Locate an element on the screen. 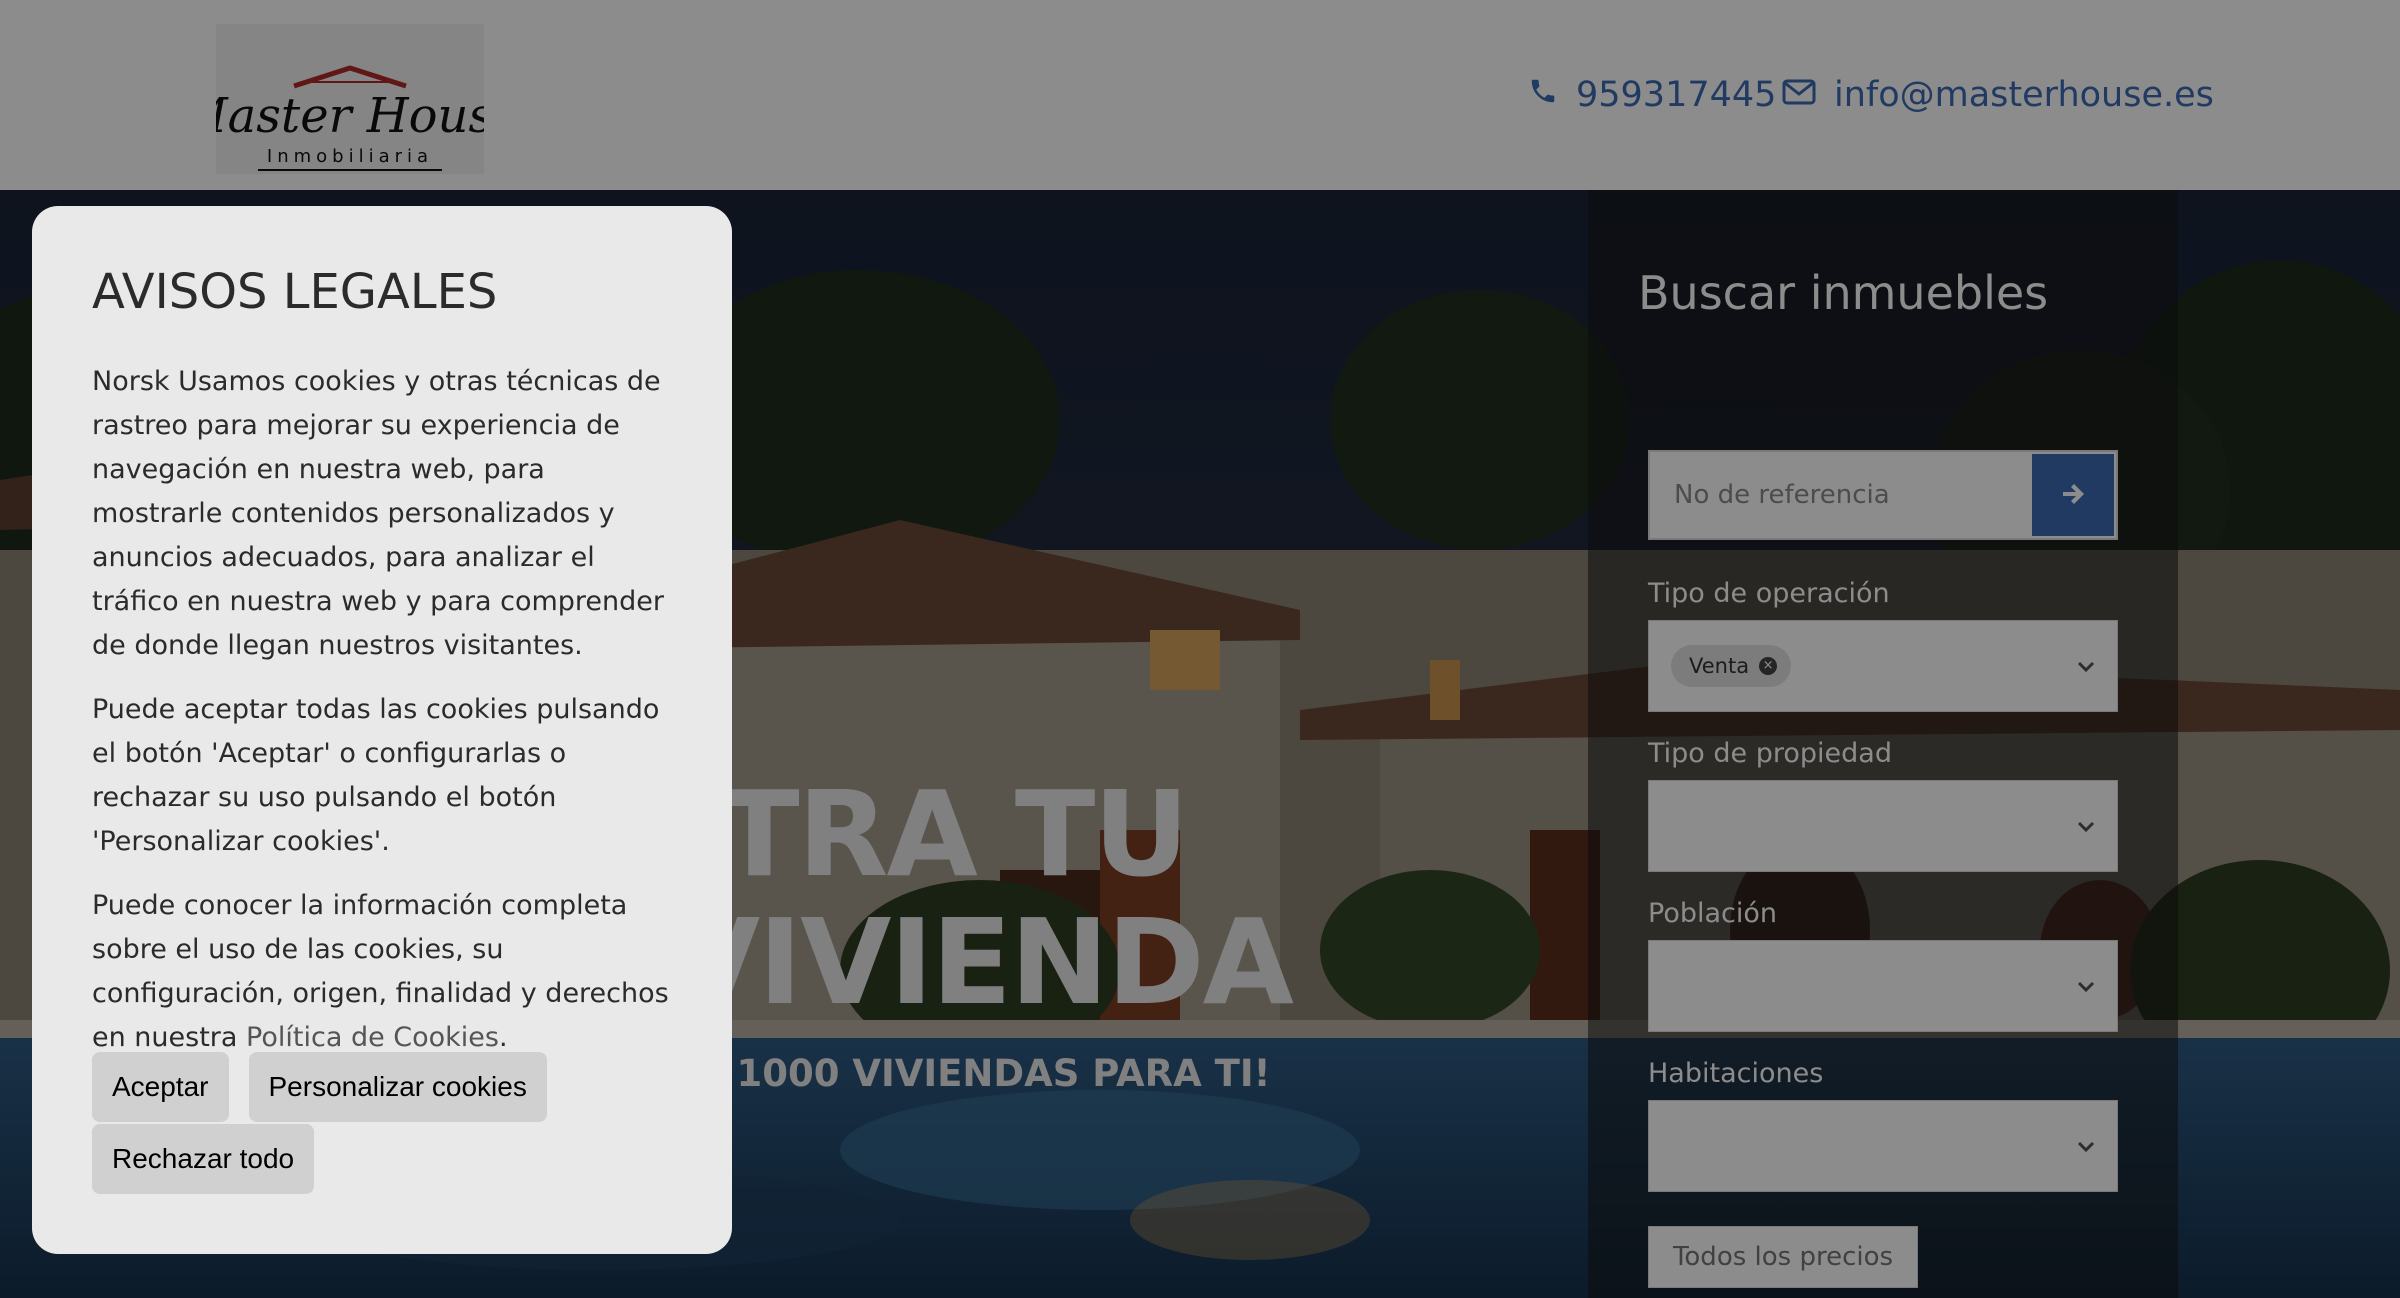 Image resolution: width=2400 pixels, height=1298 pixels. cookie-button-row: Aceptar Personalizar cookies is located at coordinates (319, 1087).